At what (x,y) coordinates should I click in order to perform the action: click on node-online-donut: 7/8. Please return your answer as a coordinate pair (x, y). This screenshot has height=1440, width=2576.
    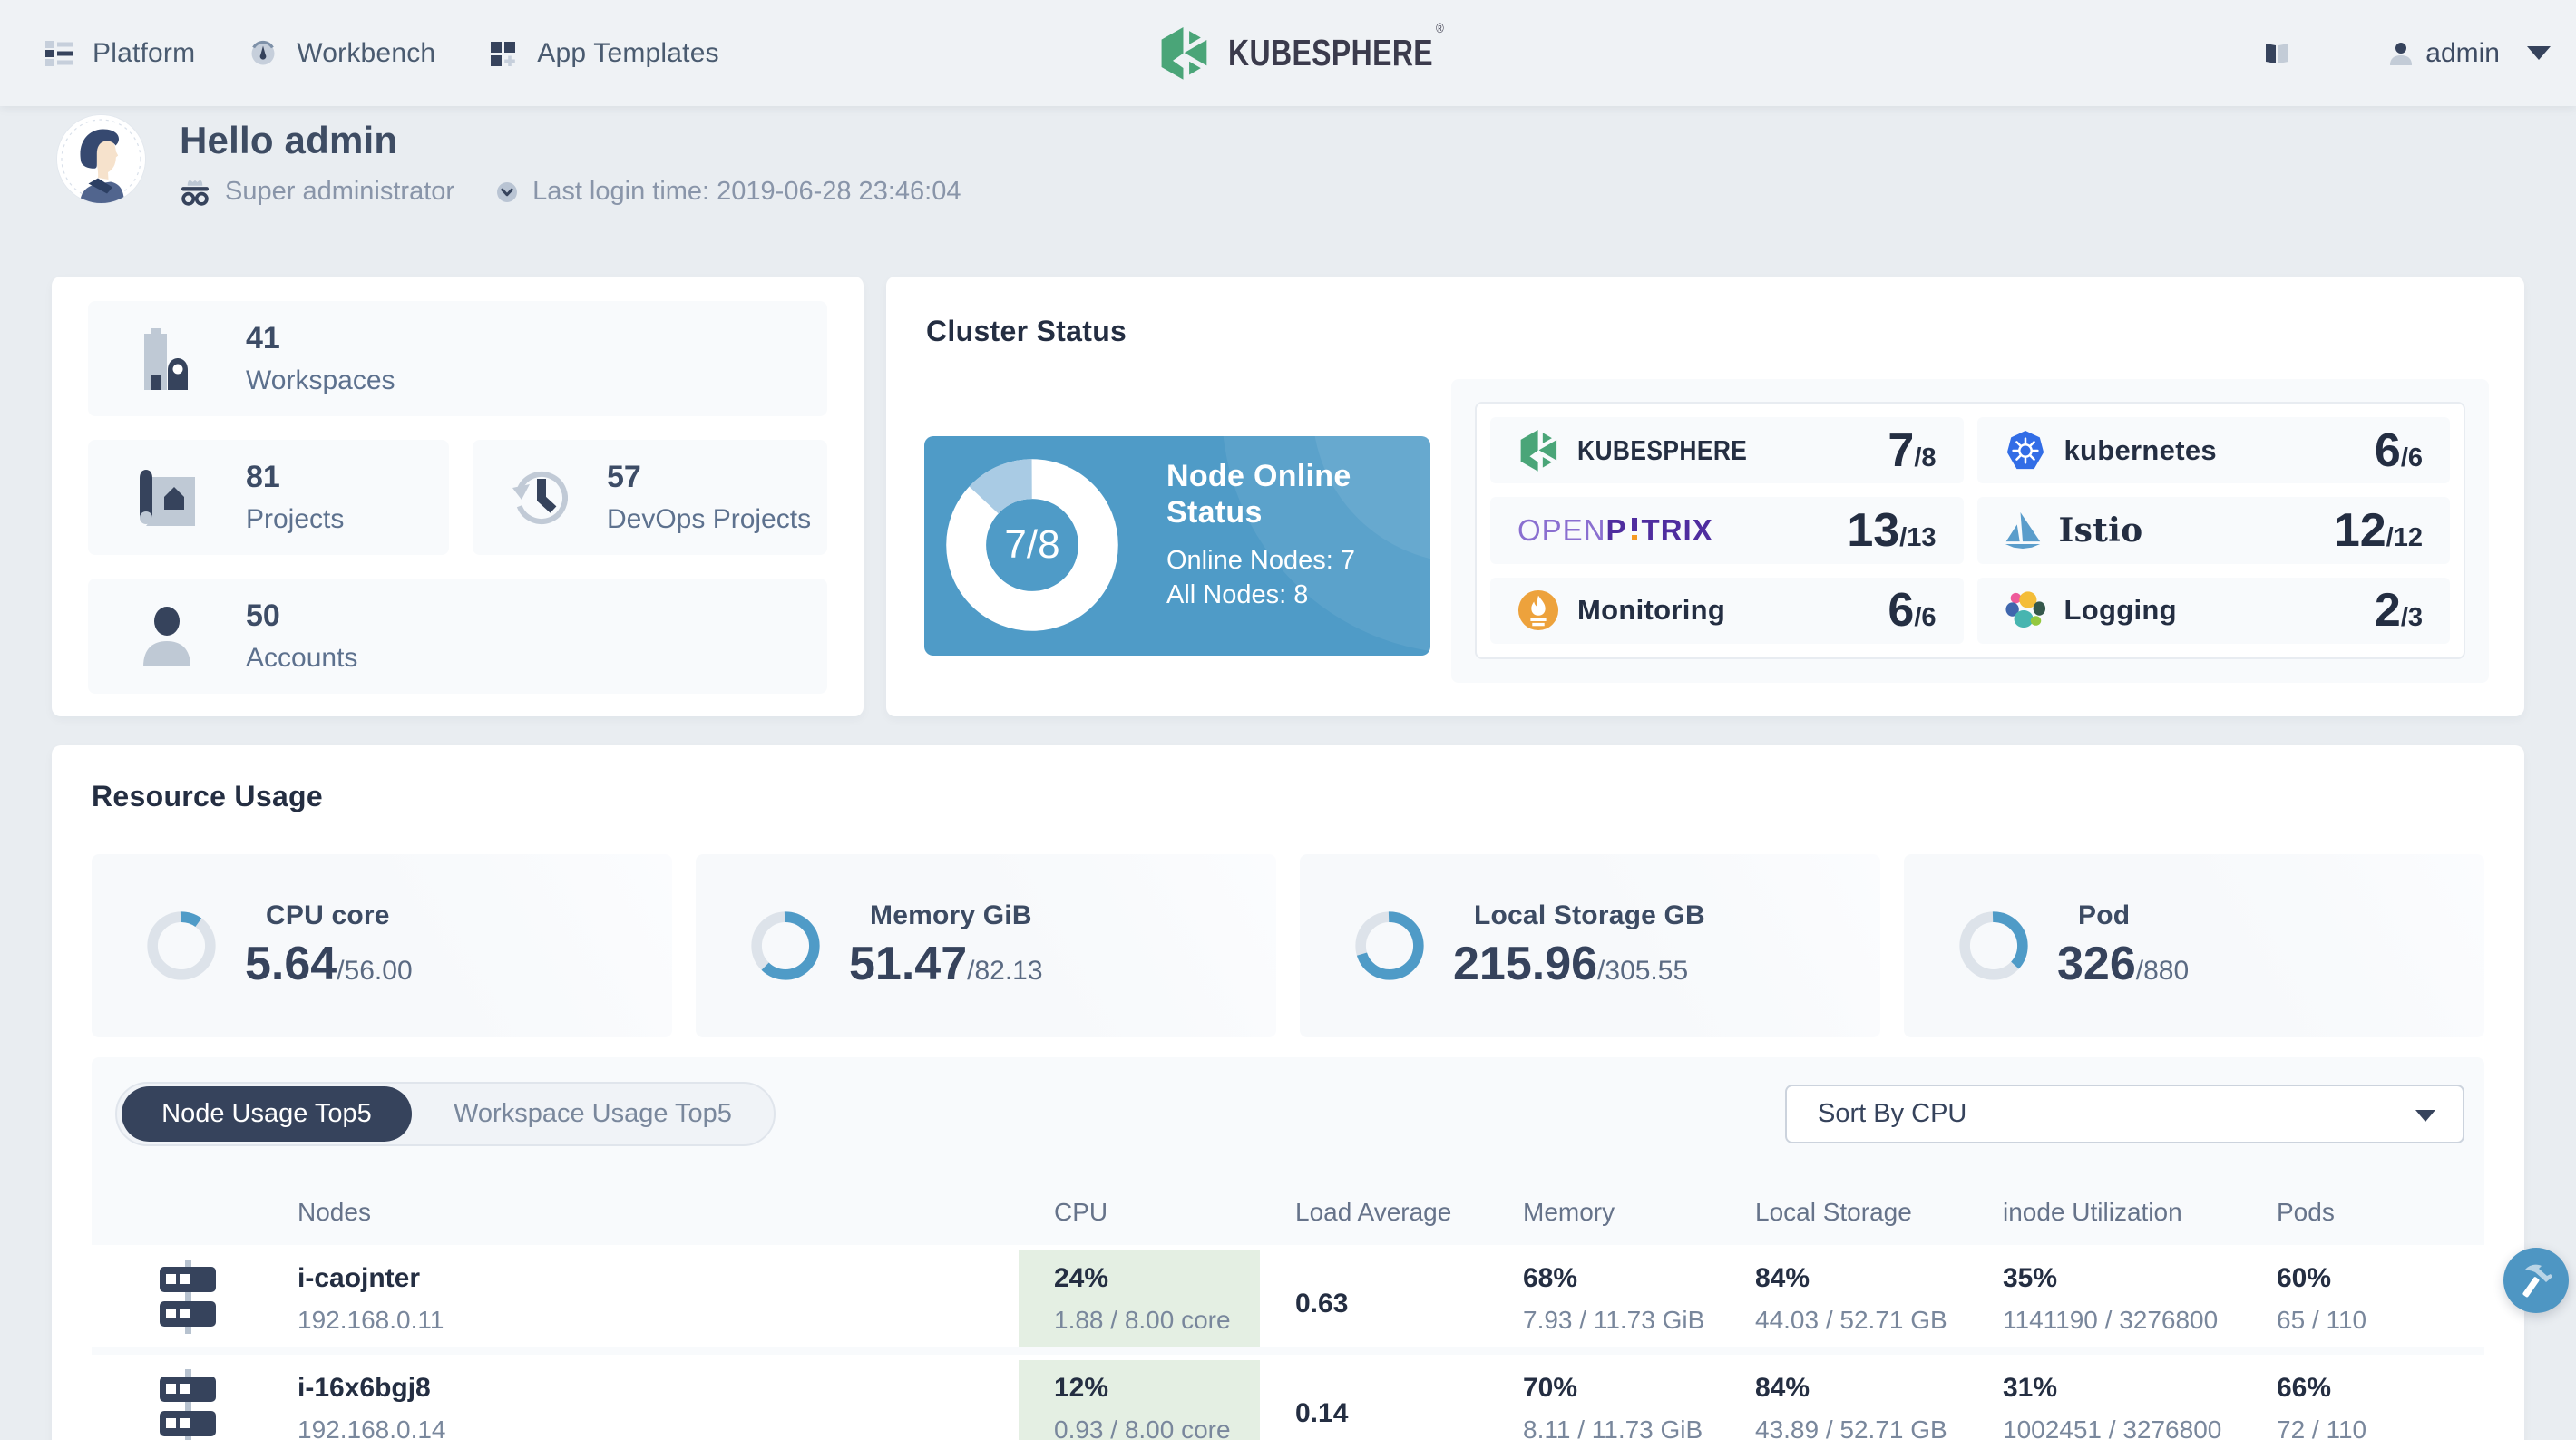
    Looking at the image, I should click on (1032, 545).